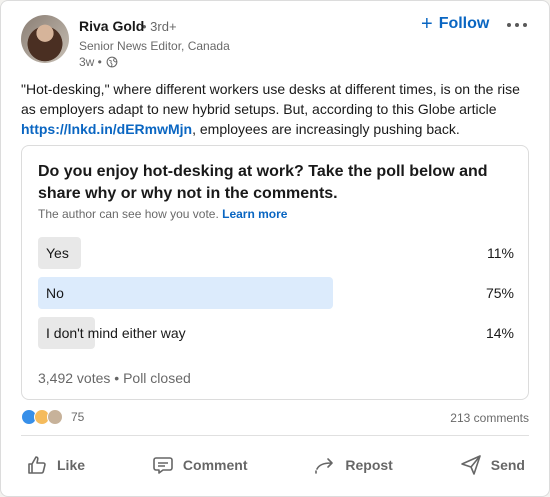 Image resolution: width=550 pixels, height=497 pixels. I want to click on comments-count: 213 comments, so click(489, 418).